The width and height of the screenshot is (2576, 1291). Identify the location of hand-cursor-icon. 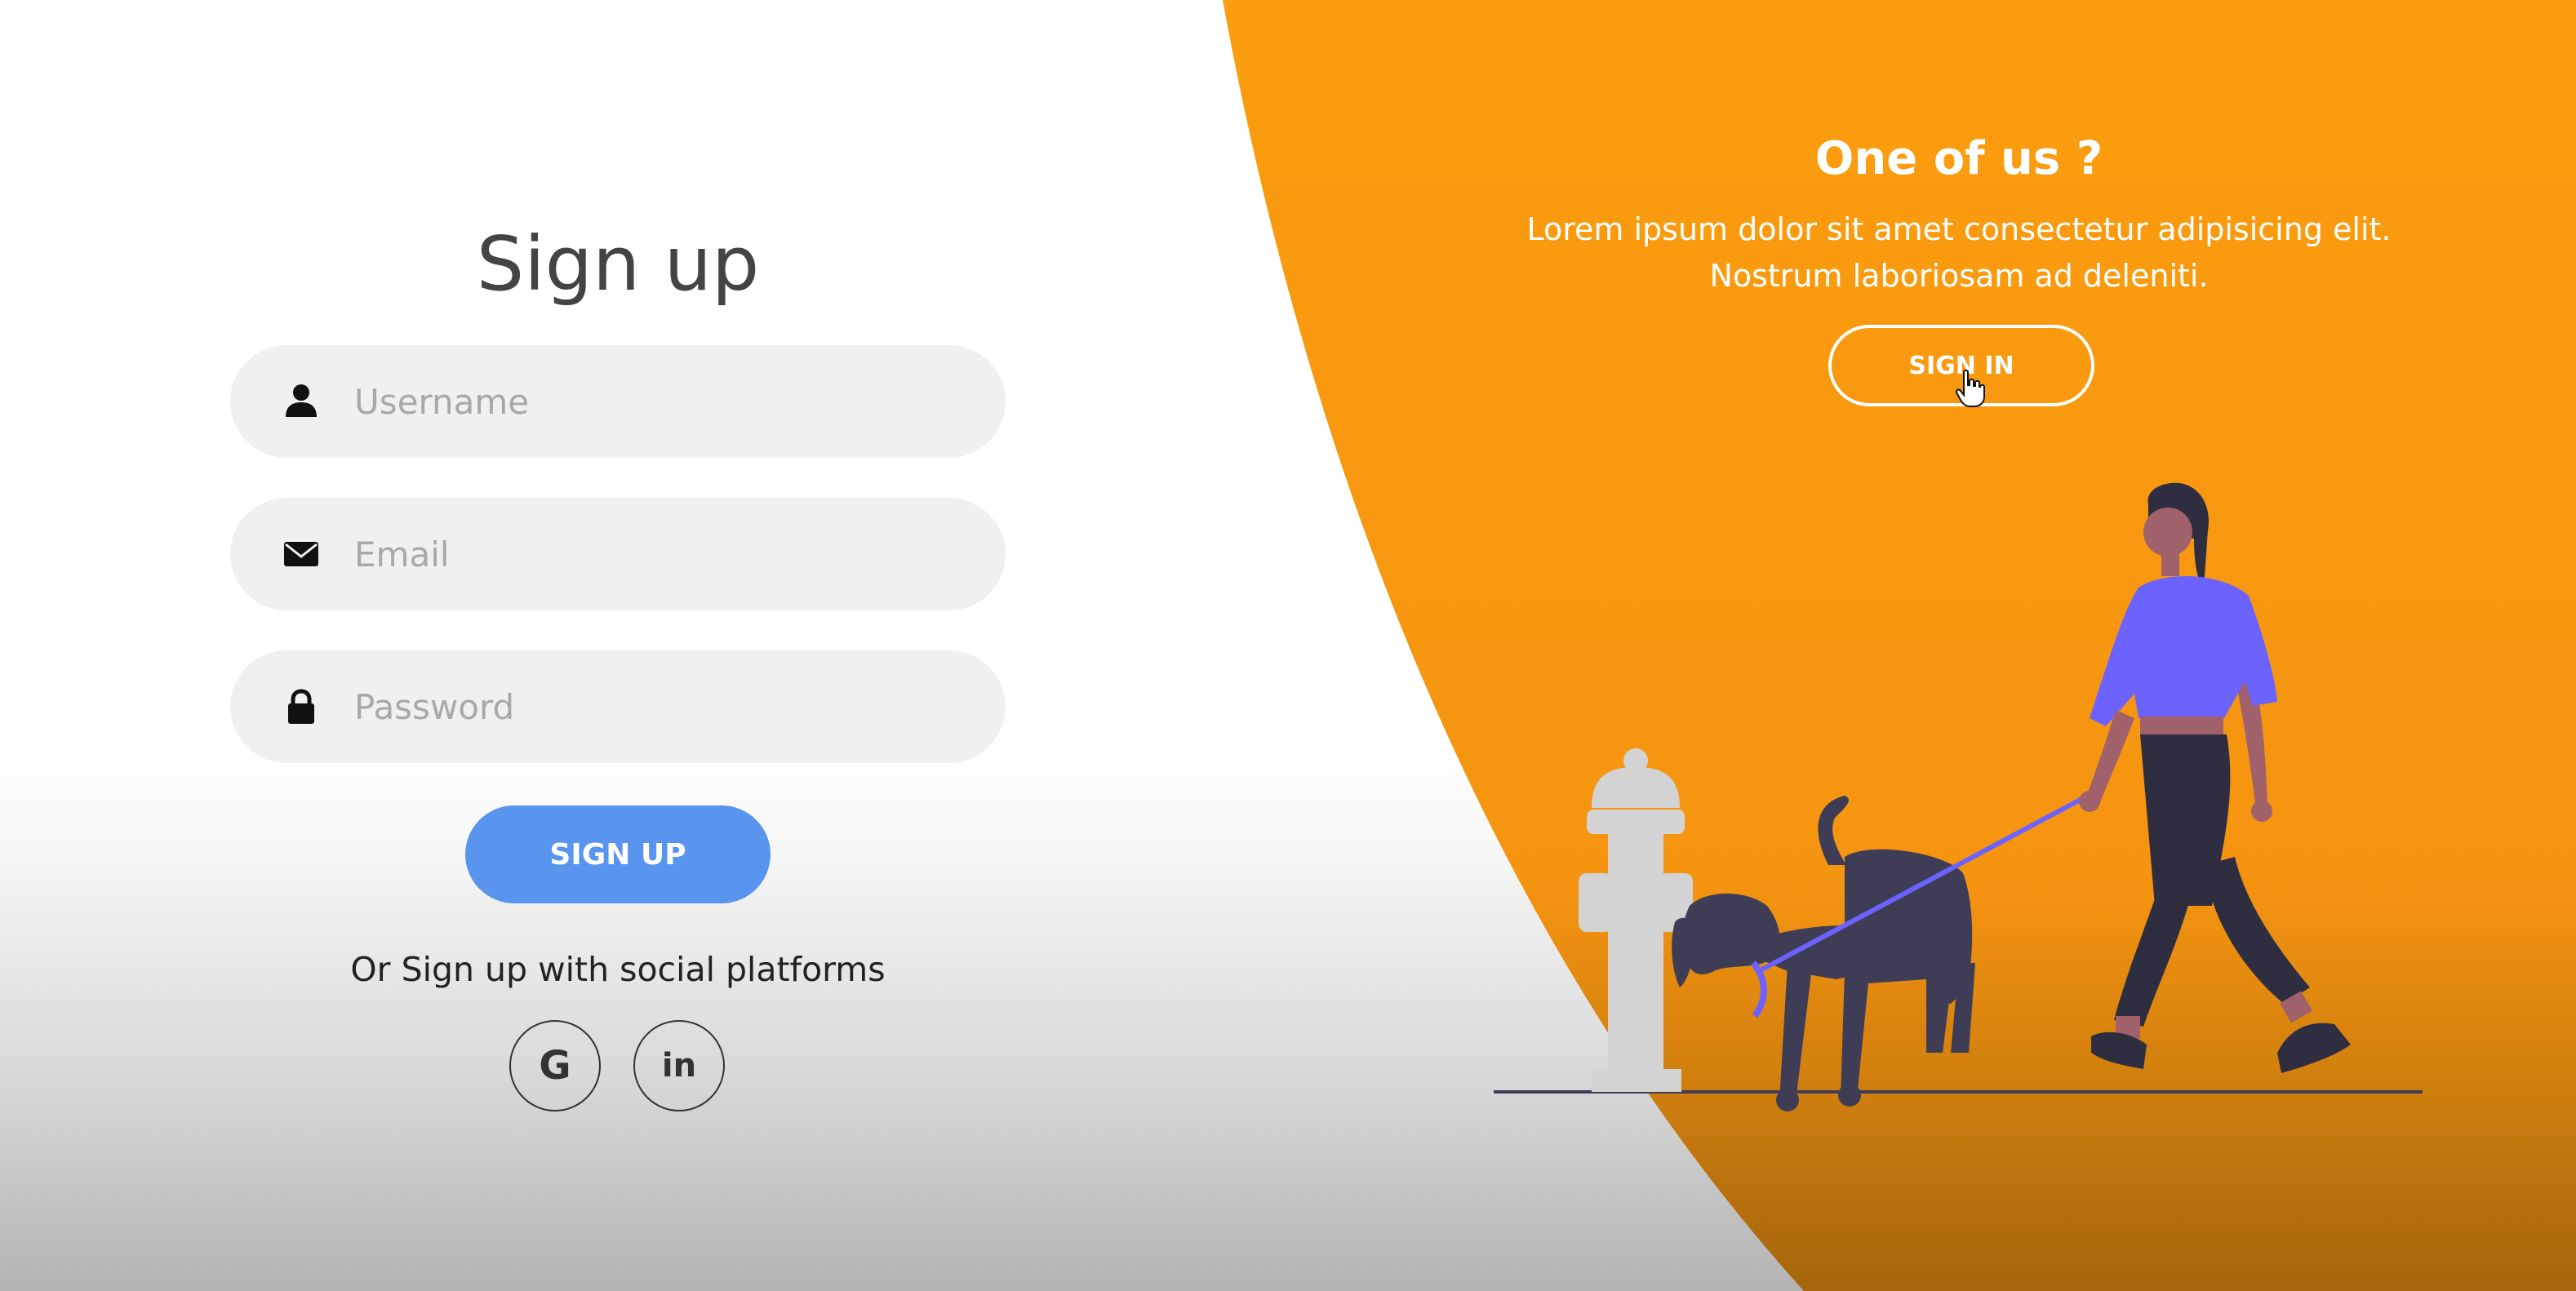
(1970, 388).